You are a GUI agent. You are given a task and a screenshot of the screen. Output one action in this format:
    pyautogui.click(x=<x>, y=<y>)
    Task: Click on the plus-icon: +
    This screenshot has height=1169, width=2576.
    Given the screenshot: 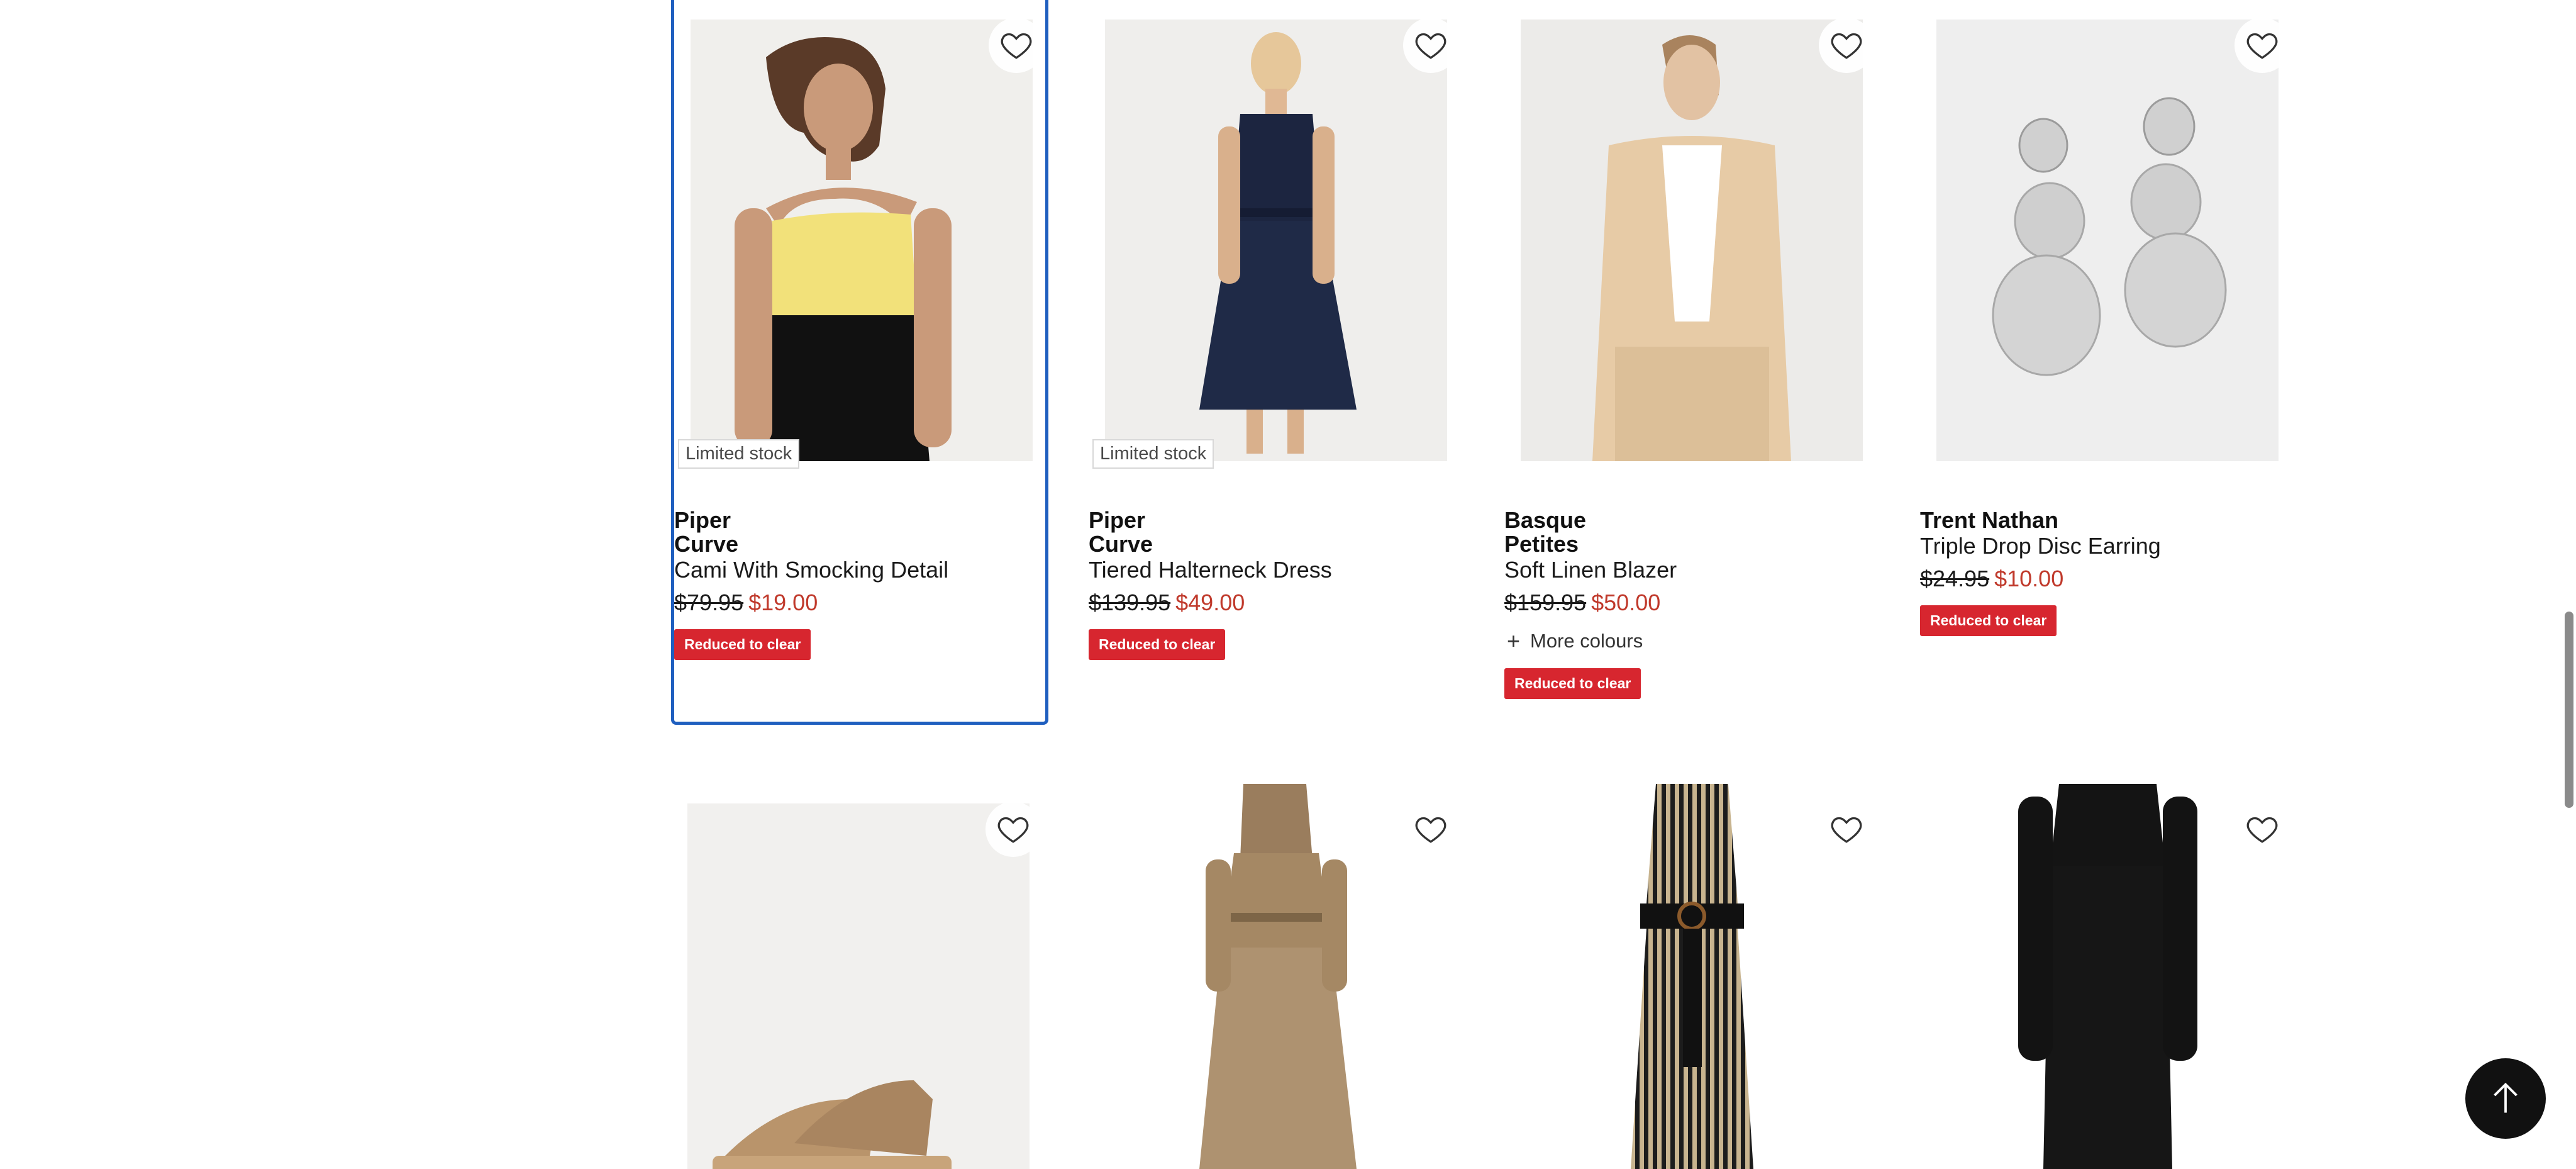 What is the action you would take?
    pyautogui.click(x=1514, y=641)
    